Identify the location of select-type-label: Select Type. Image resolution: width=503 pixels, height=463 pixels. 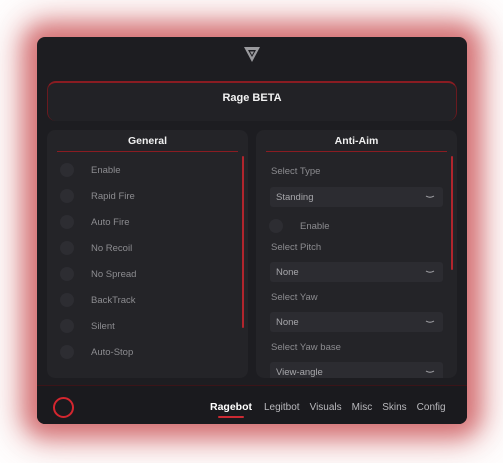
(296, 171).